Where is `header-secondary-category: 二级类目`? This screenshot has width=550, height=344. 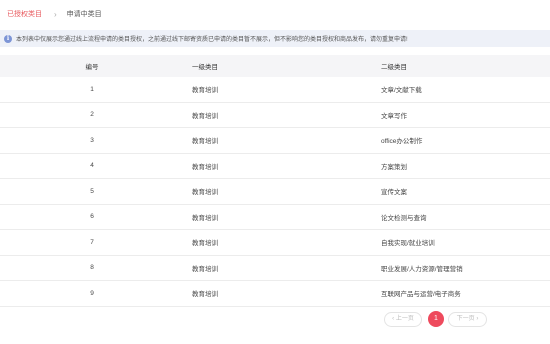 header-secondary-category: 二级类目 is located at coordinates (394, 67).